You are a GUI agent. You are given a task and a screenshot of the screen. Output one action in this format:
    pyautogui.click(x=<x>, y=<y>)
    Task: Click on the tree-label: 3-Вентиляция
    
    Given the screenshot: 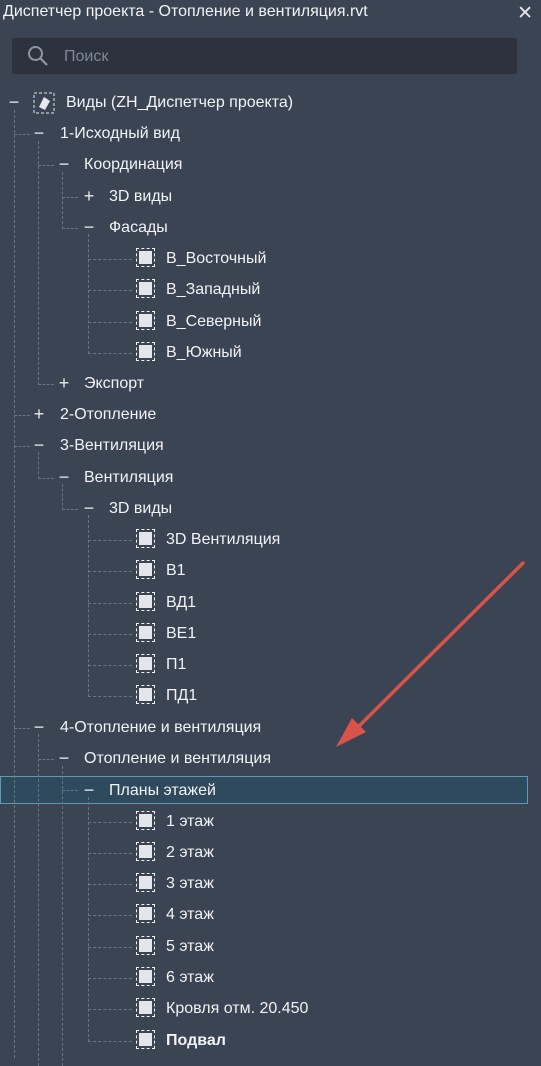 What is the action you would take?
    pyautogui.click(x=112, y=445)
    